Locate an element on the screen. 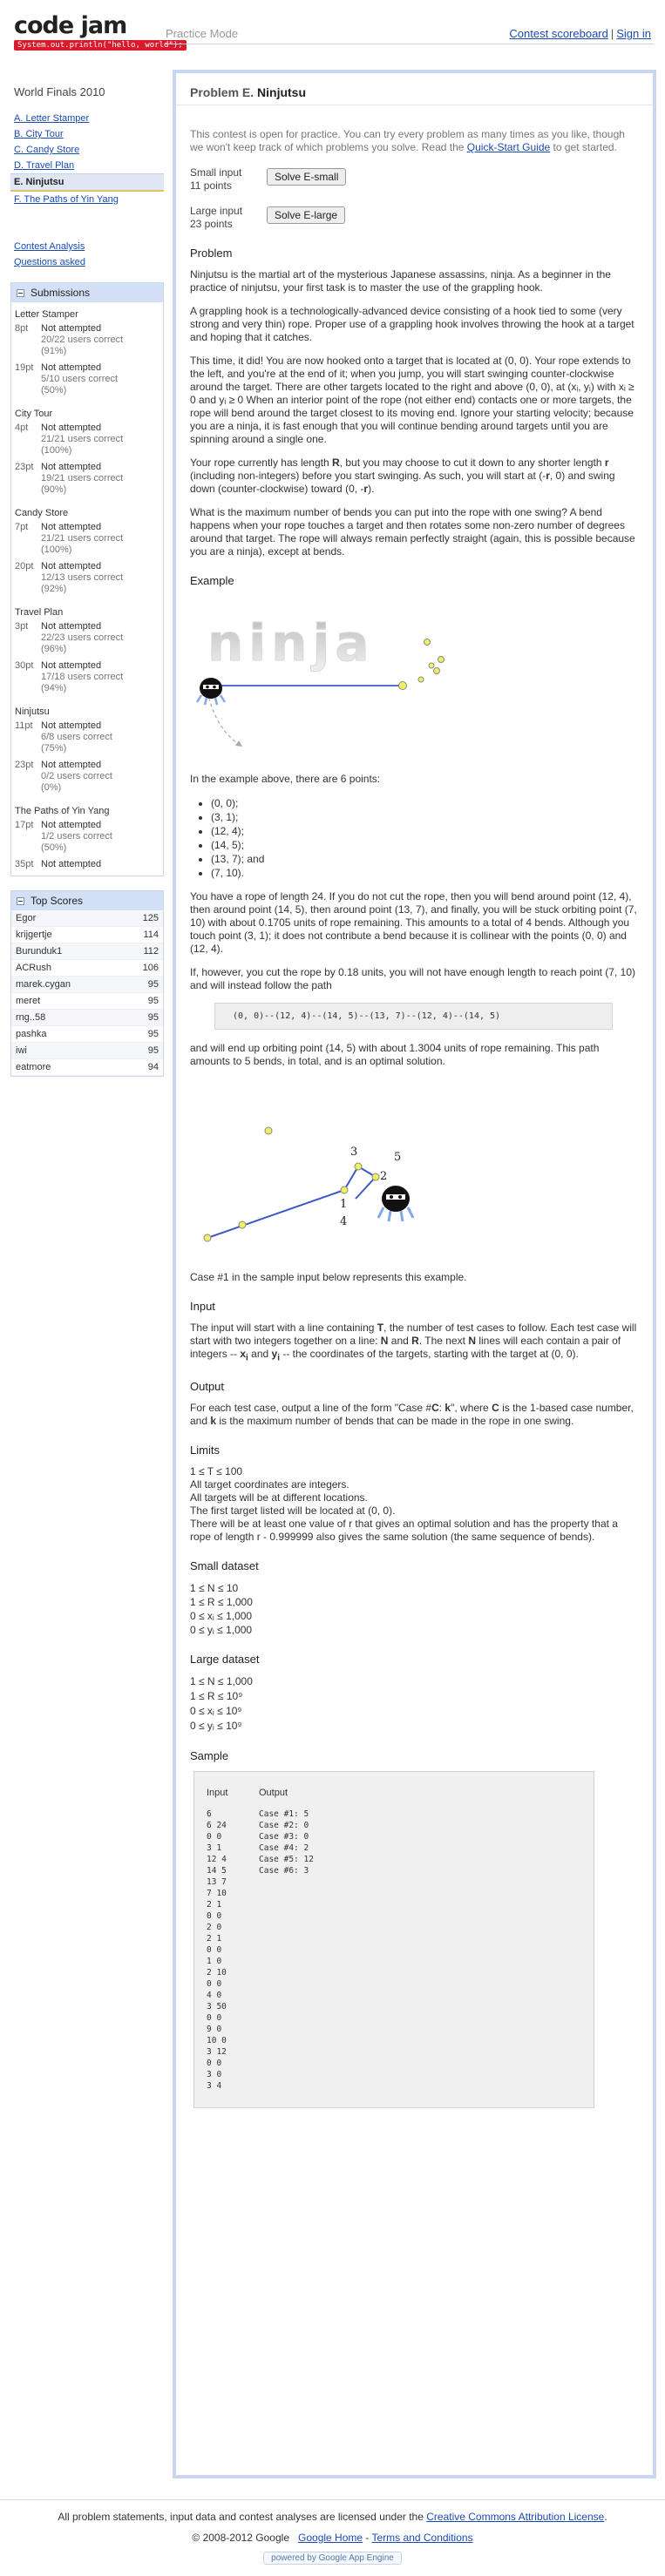 This screenshot has width=665, height=2576. creative-commons-link: Creative Commons Attribution License is located at coordinates (515, 2517).